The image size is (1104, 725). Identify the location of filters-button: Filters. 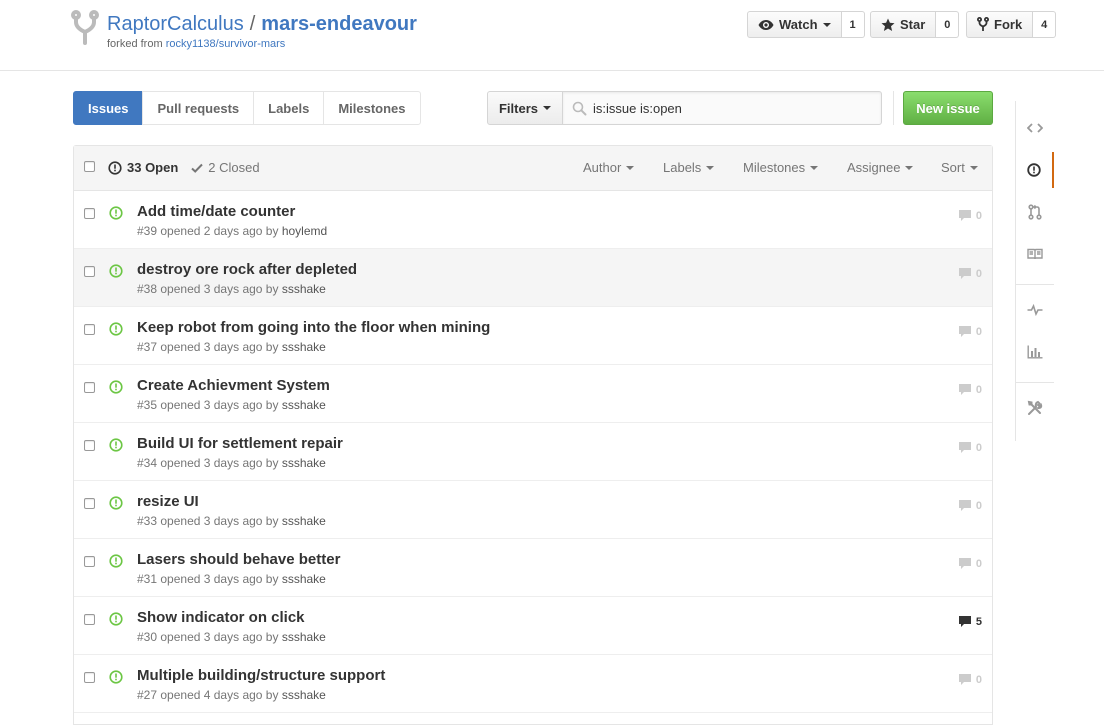
(525, 108).